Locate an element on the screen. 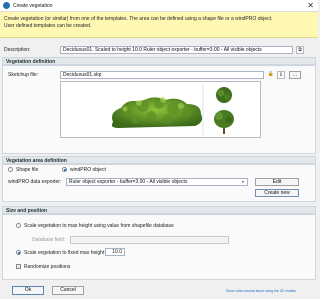 This screenshot has height=299, width=320. sketchup-file-label: Sketchup file: is located at coordinates (23, 75).